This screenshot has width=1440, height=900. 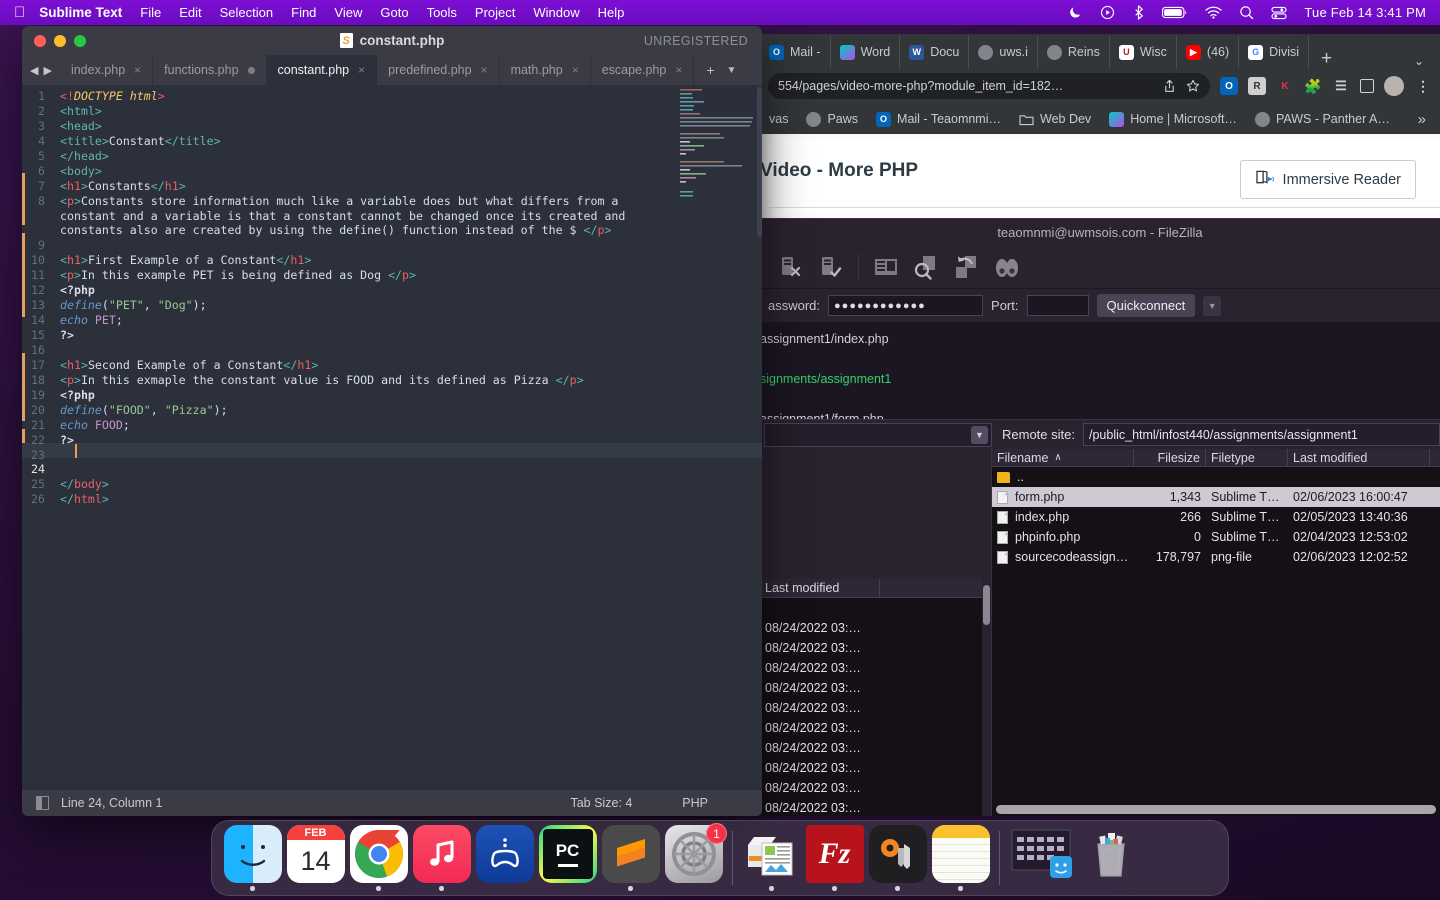 I want to click on dock-item-music, so click(x=441, y=858).